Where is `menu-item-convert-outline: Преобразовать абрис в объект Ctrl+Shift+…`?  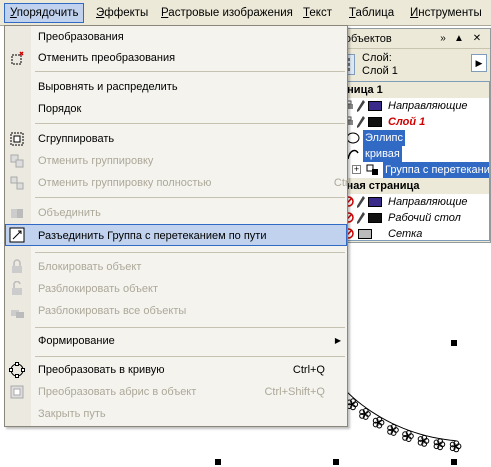 menu-item-convert-outline: Преобразовать абрис в объект Ctrl+Shift+… is located at coordinates (176, 392).